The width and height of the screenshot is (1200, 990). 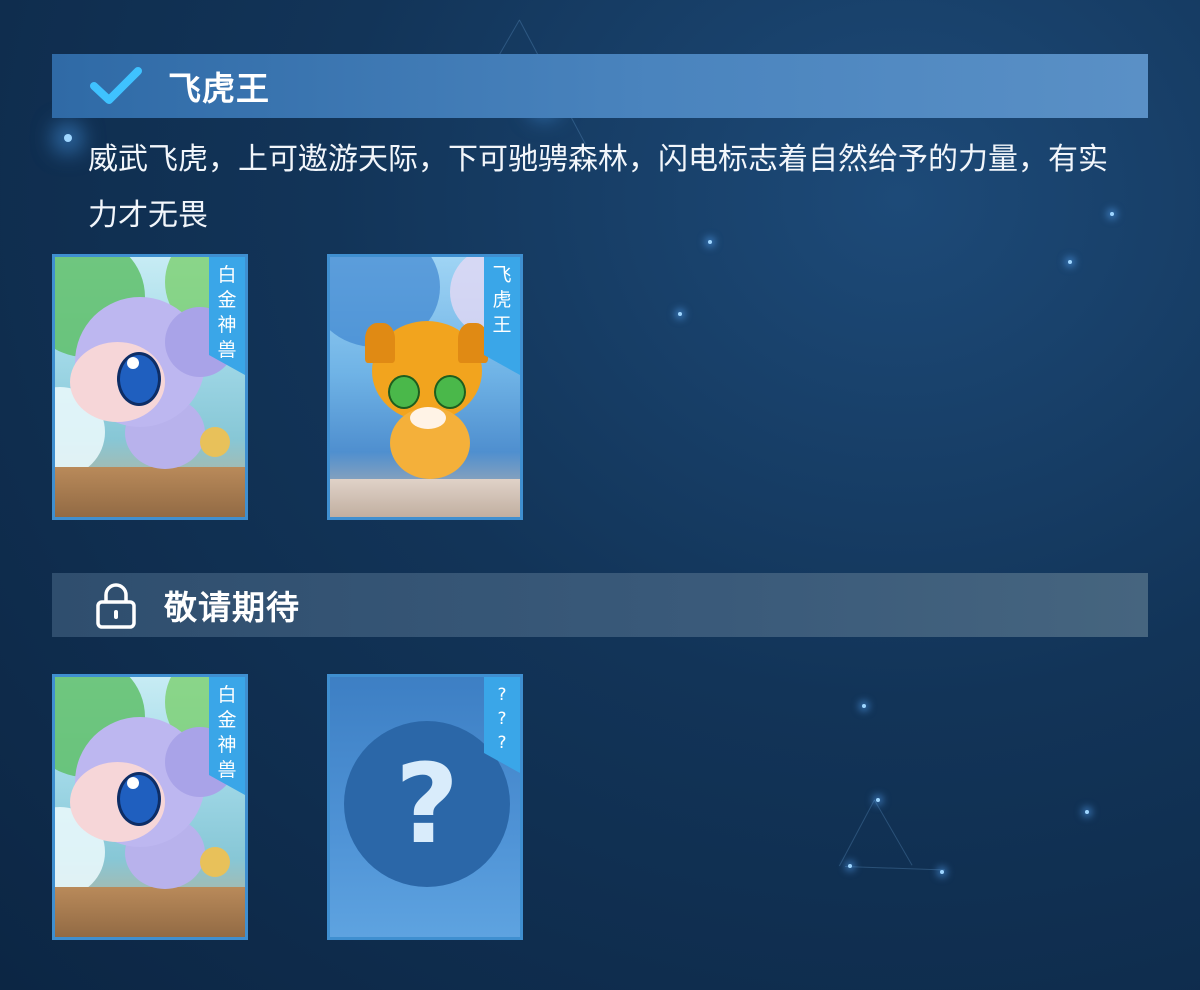 What do you see at coordinates (600, 86) in the screenshot?
I see `section-header-feihuwang: 飞虎王` at bounding box center [600, 86].